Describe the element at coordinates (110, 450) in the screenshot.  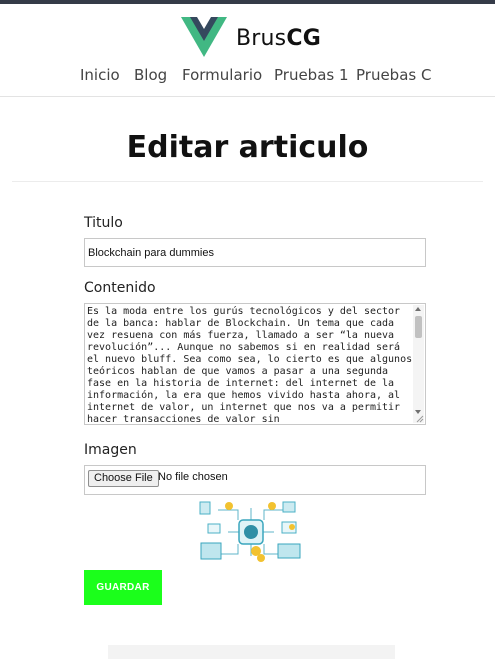
I see `image-label: Imagen` at that location.